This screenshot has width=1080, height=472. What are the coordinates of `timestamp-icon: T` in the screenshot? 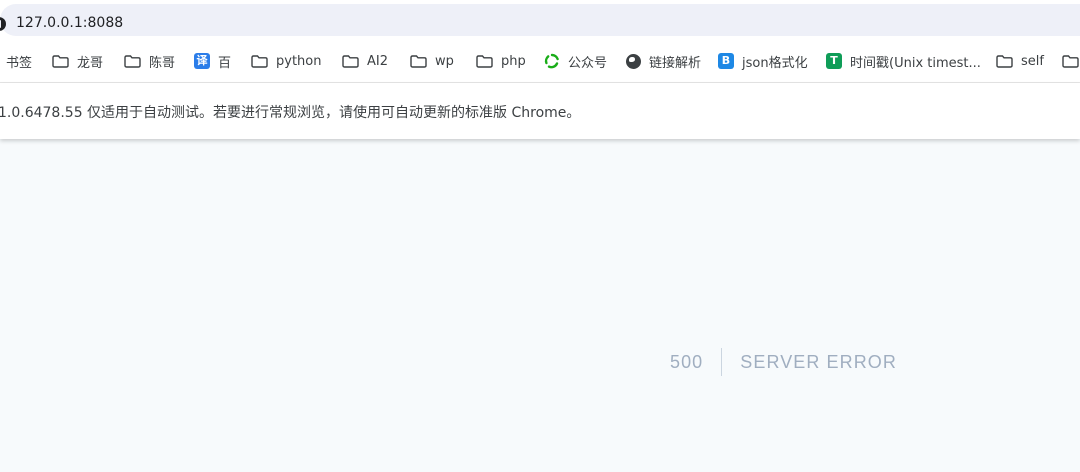 It's located at (834, 61).